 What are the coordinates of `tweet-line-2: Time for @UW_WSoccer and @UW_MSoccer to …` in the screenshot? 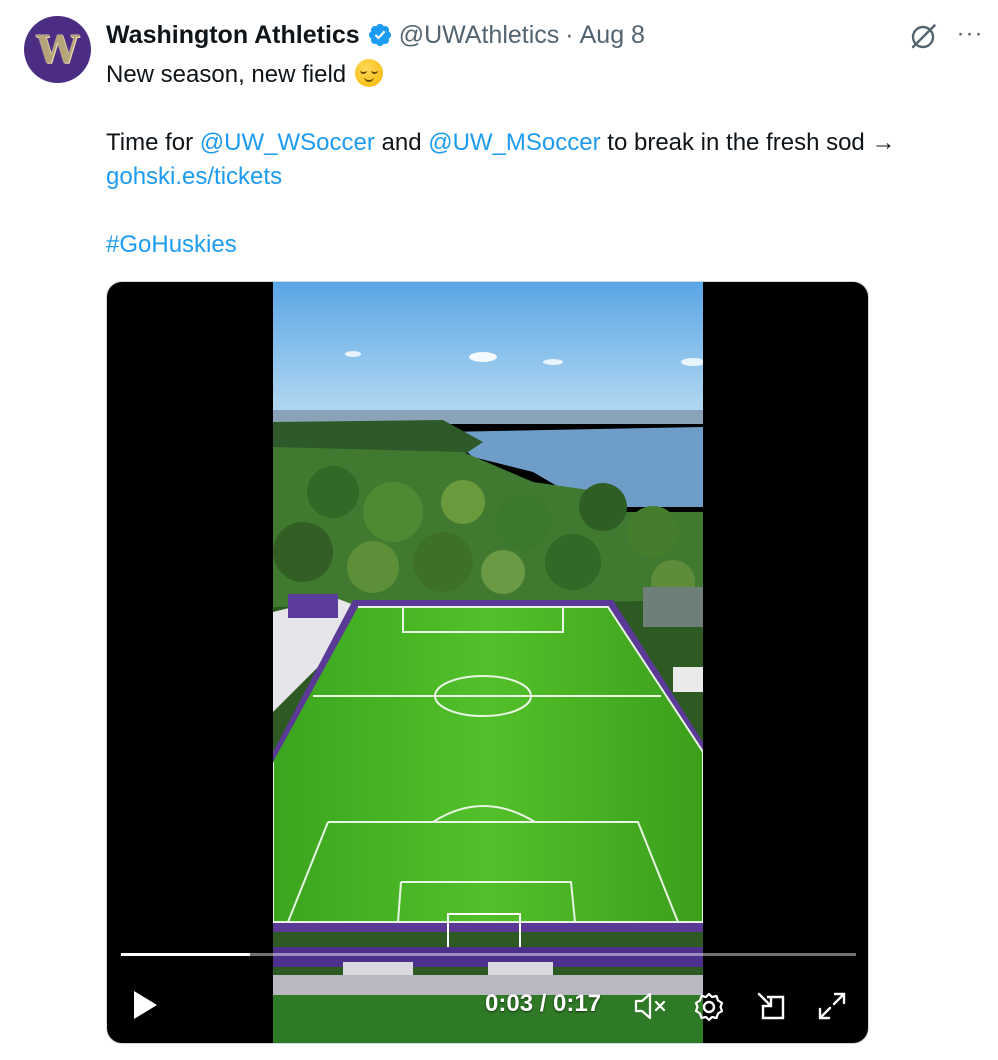 It's located at (501, 142).